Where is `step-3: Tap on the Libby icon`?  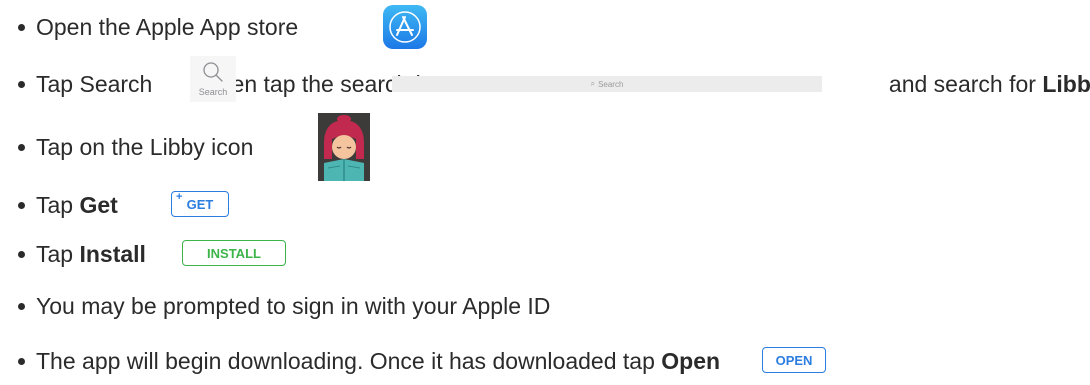 step-3: Tap on the Libby icon is located at coordinates (135, 147).